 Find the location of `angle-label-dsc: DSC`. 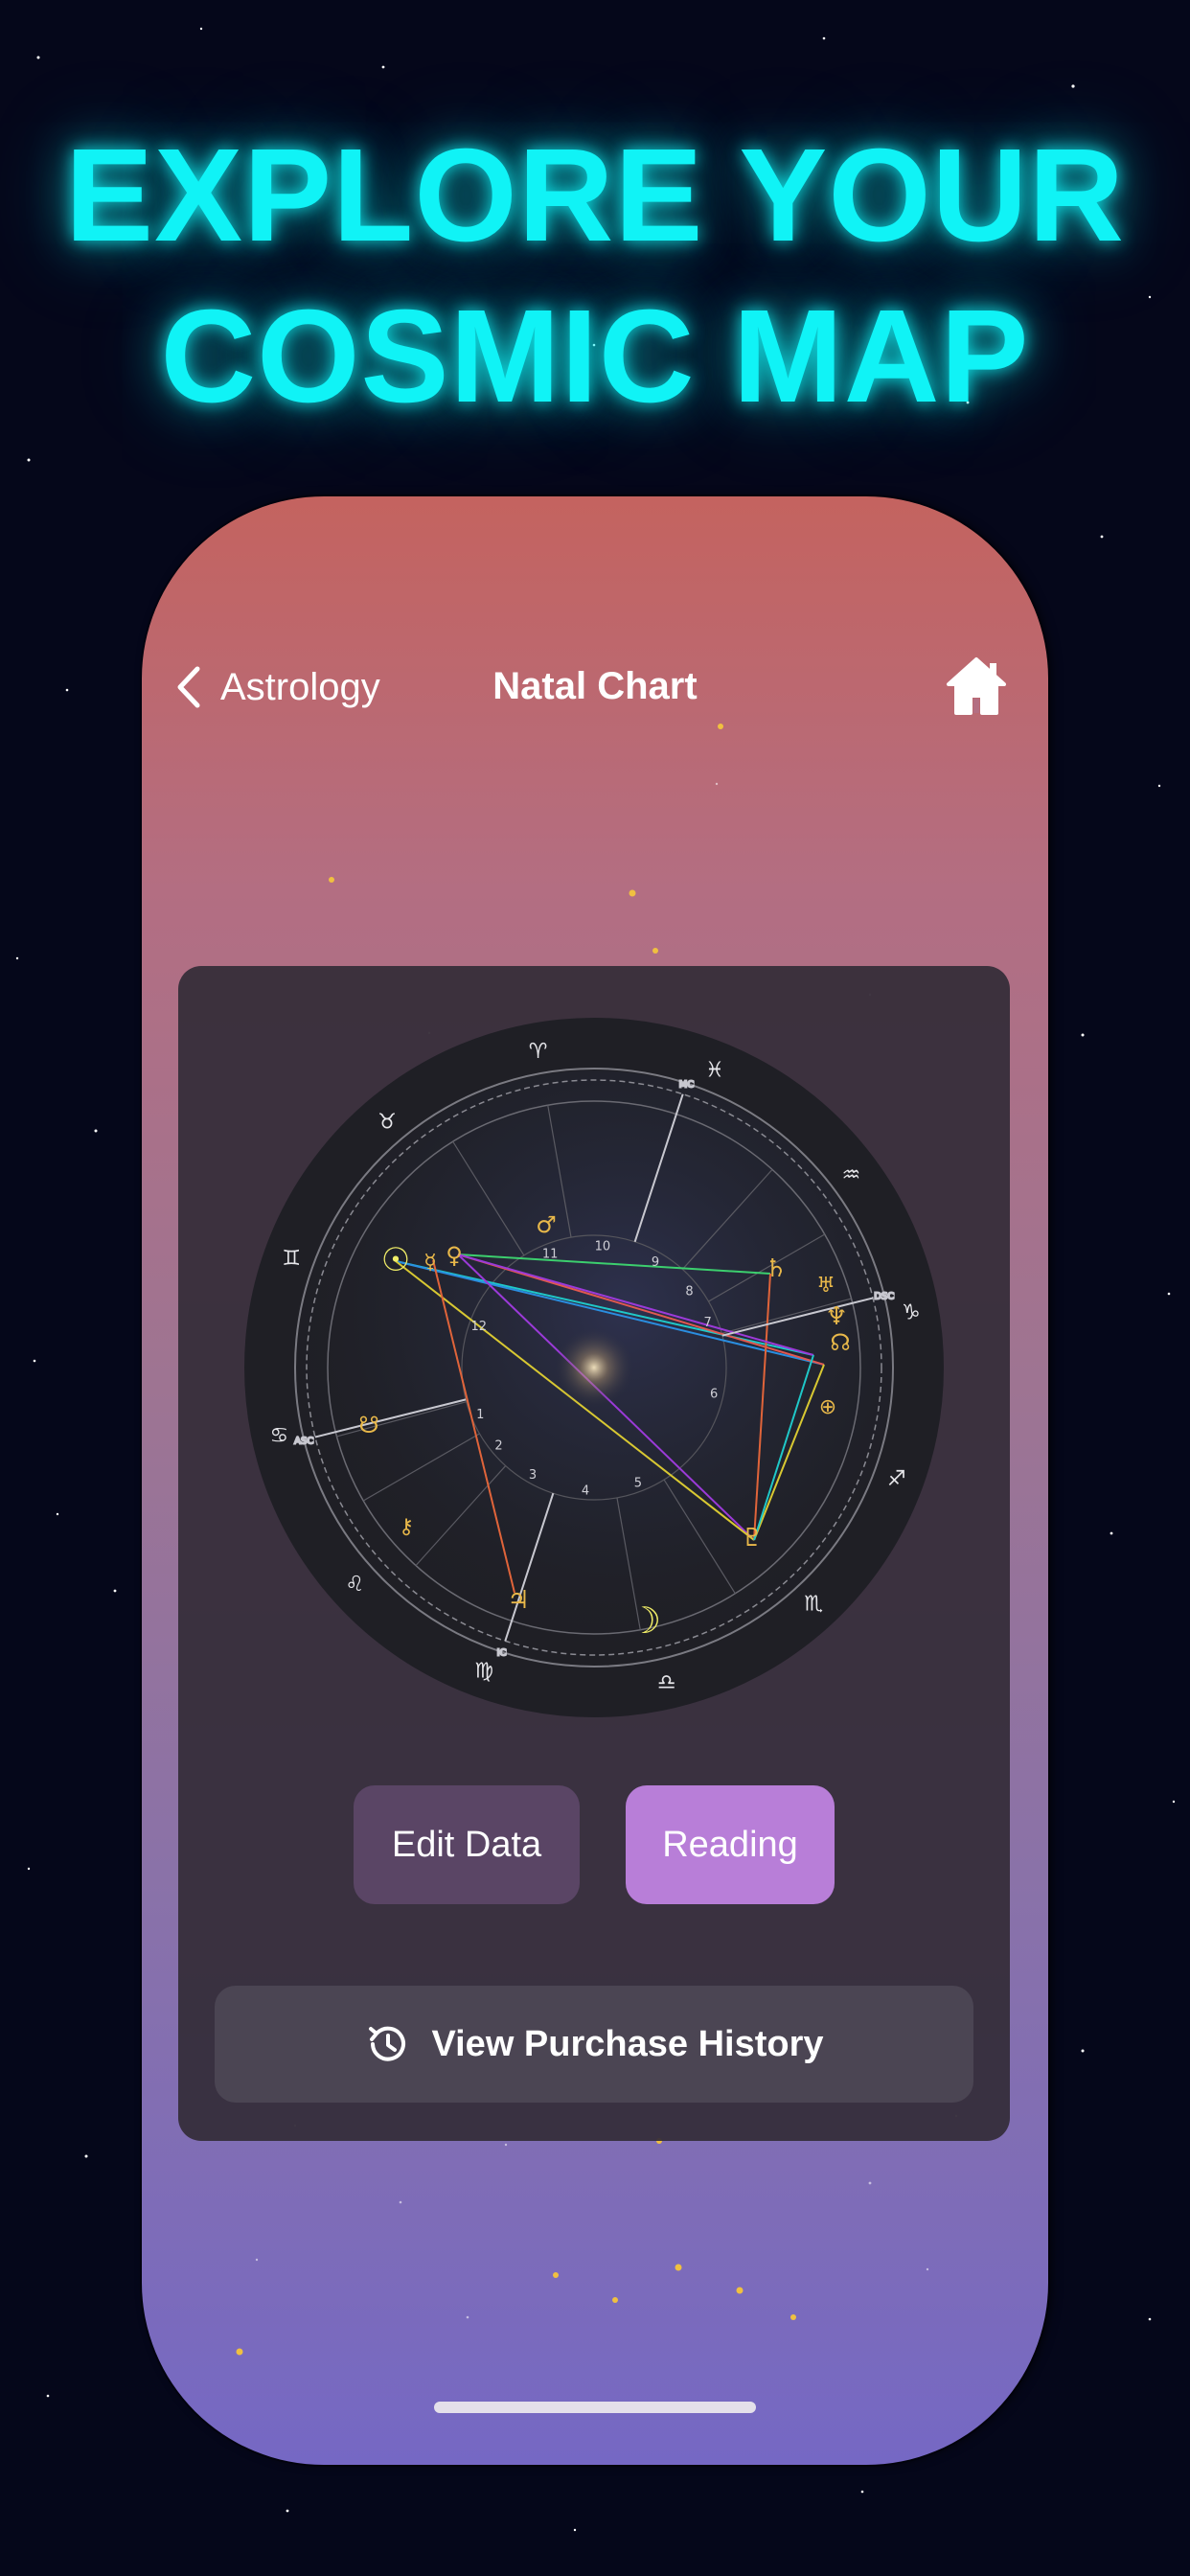

angle-label-dsc: DSC is located at coordinates (884, 1297).